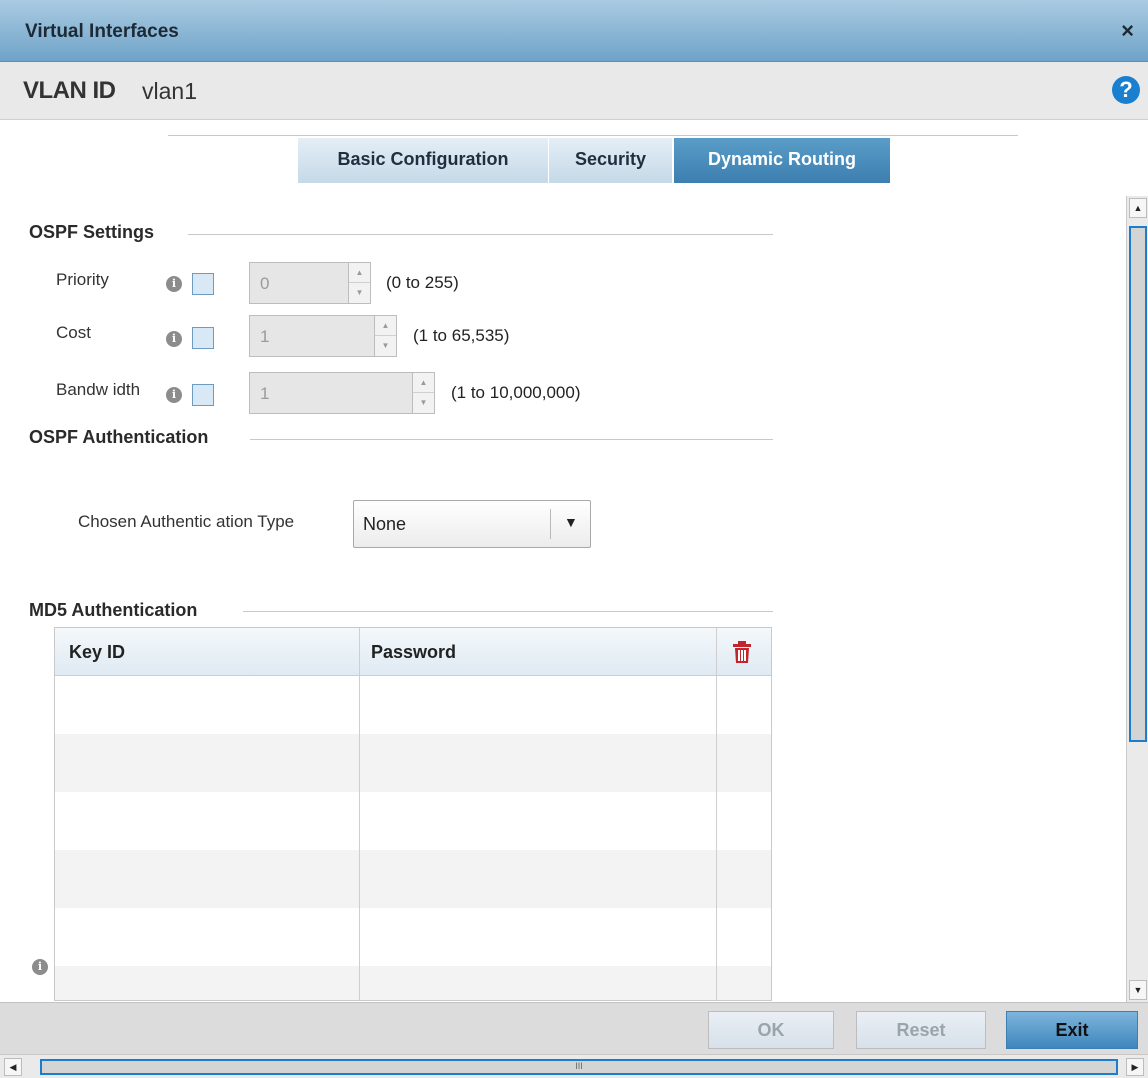 This screenshot has width=1148, height=1078. Describe the element at coordinates (1138, 484) in the screenshot. I see `vertical-scroll-thumb` at that location.